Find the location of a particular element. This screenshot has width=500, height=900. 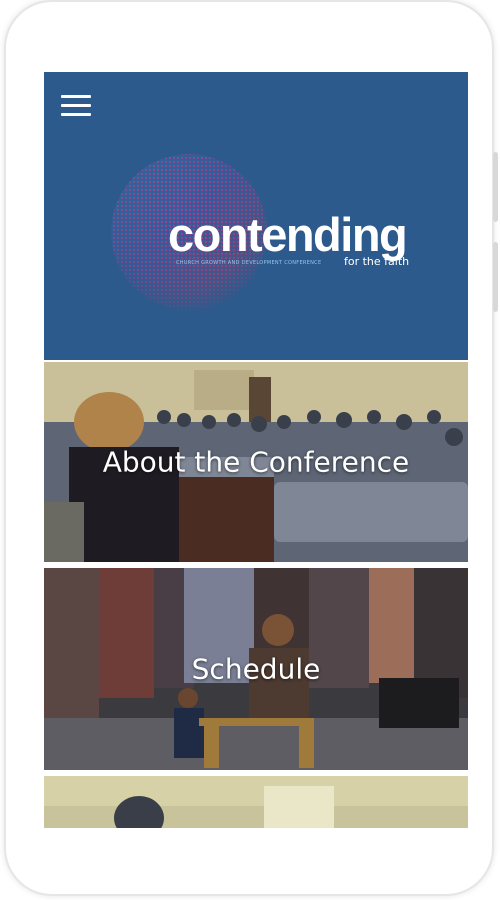

about-conference-label: About the Conference is located at coordinates (256, 462).